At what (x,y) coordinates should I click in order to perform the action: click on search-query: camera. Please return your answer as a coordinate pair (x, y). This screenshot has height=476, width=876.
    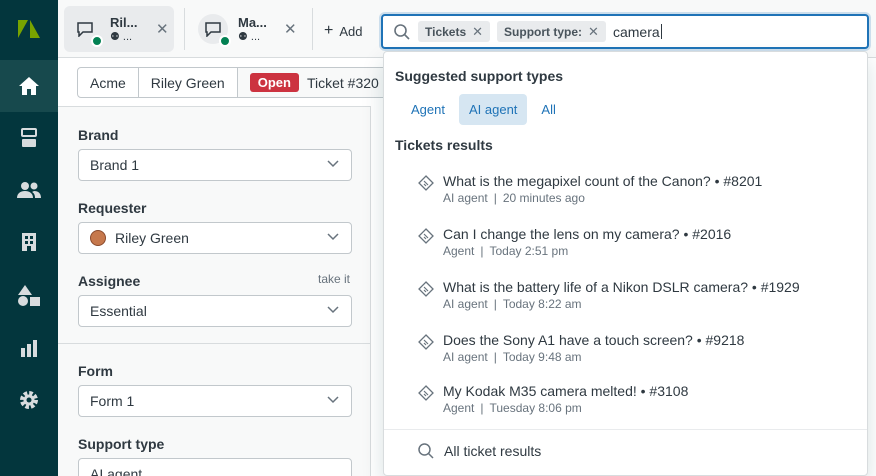
    Looking at the image, I should click on (637, 31).